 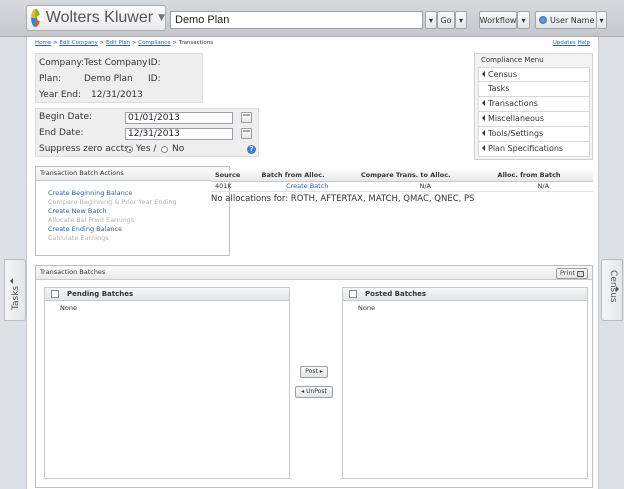 I want to click on breadcrumb-home-link: Home, so click(x=43, y=43).